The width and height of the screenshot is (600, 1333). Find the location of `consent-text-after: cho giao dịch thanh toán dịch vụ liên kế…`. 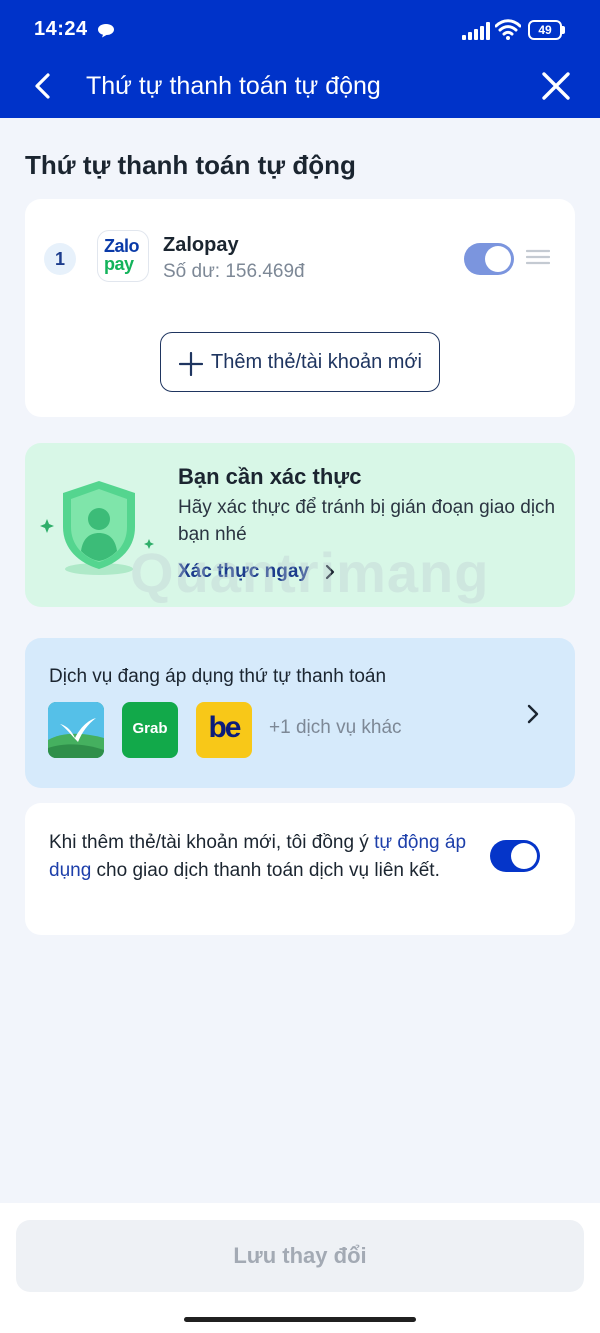

consent-text-after: cho giao dịch thanh toán dịch vụ liên kế… is located at coordinates (265, 870).